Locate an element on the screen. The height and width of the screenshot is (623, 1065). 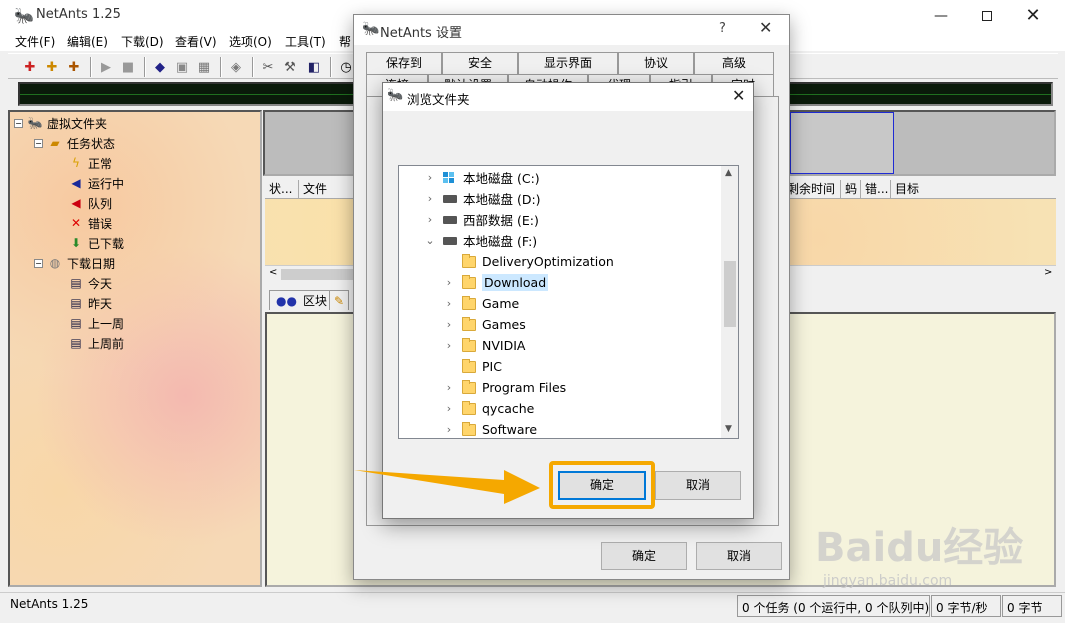
minimize-button: — is located at coordinates (941, 15).